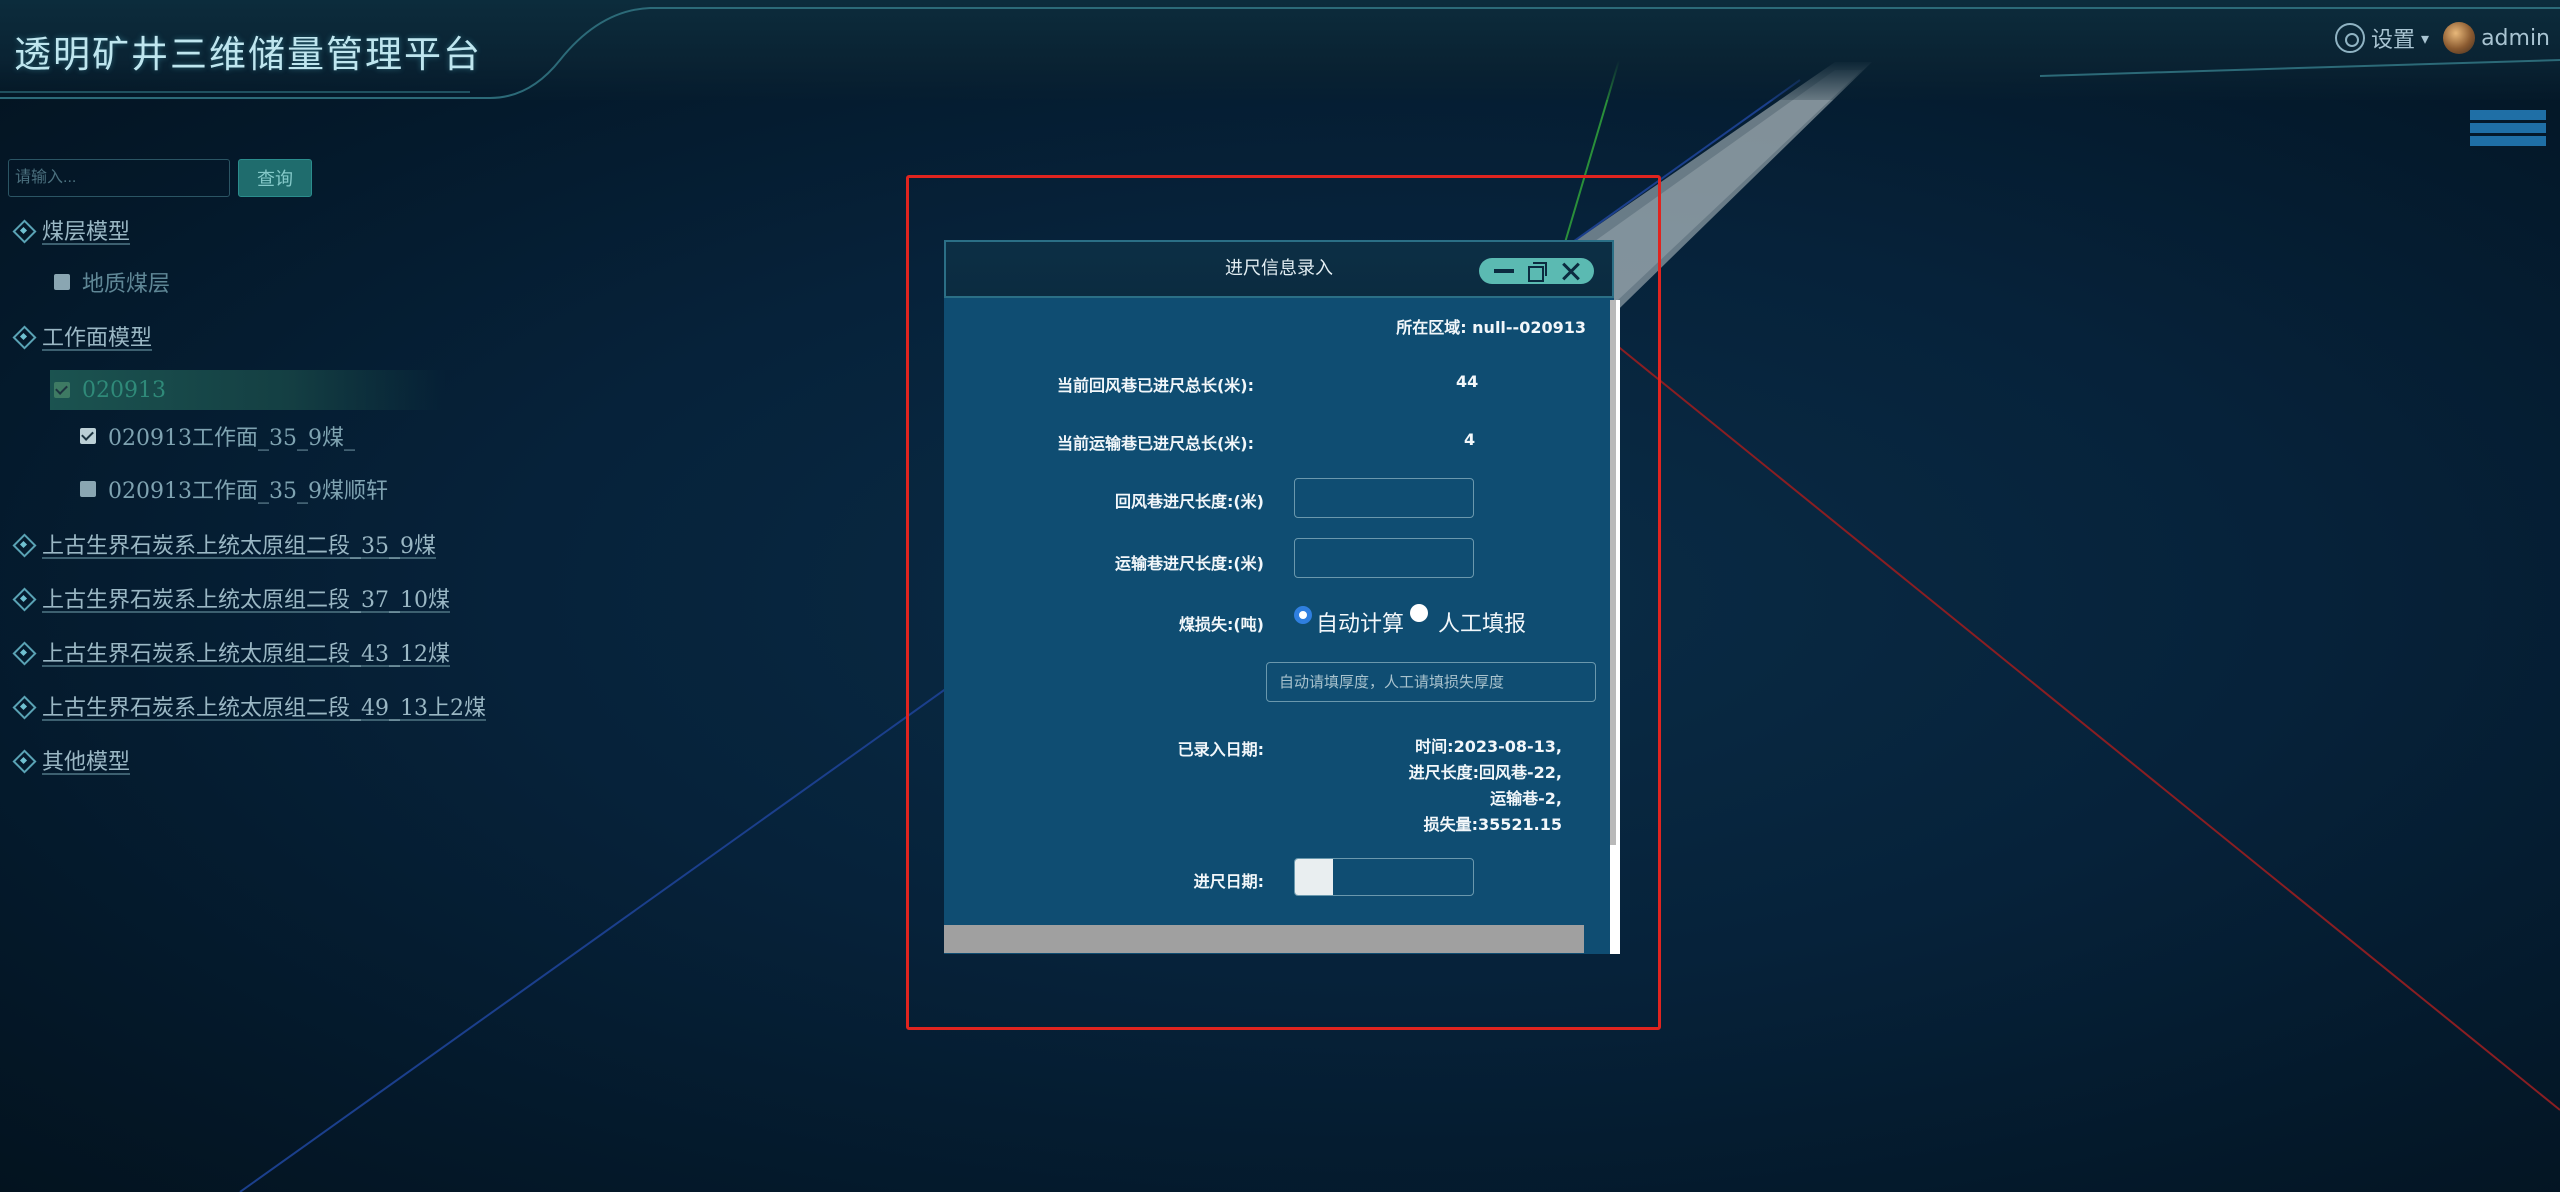 The image size is (2560, 1192). What do you see at coordinates (1504, 271) in the screenshot?
I see `minimize-icon` at bounding box center [1504, 271].